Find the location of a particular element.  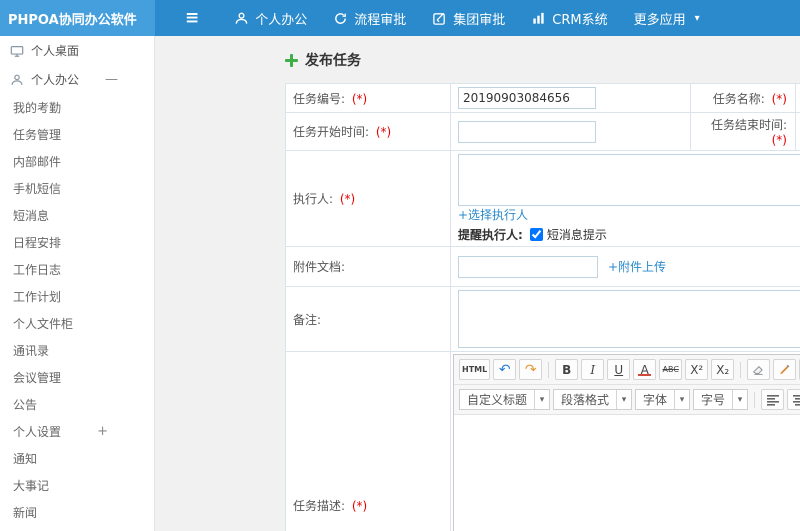

executor-label: 执行人: is located at coordinates (313, 199).